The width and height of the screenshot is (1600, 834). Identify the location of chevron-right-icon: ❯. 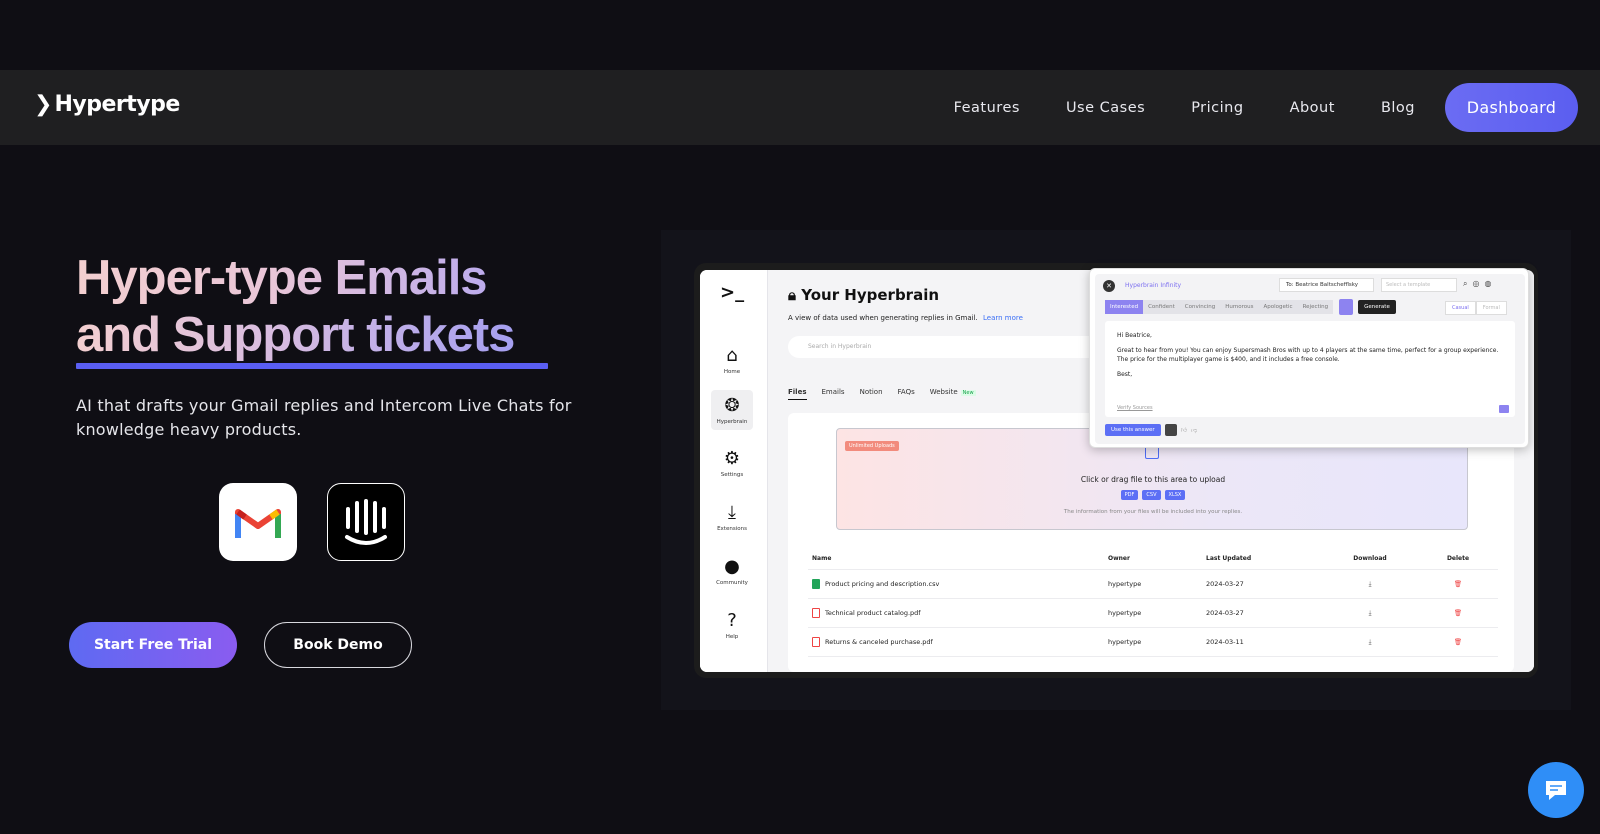
(43, 104).